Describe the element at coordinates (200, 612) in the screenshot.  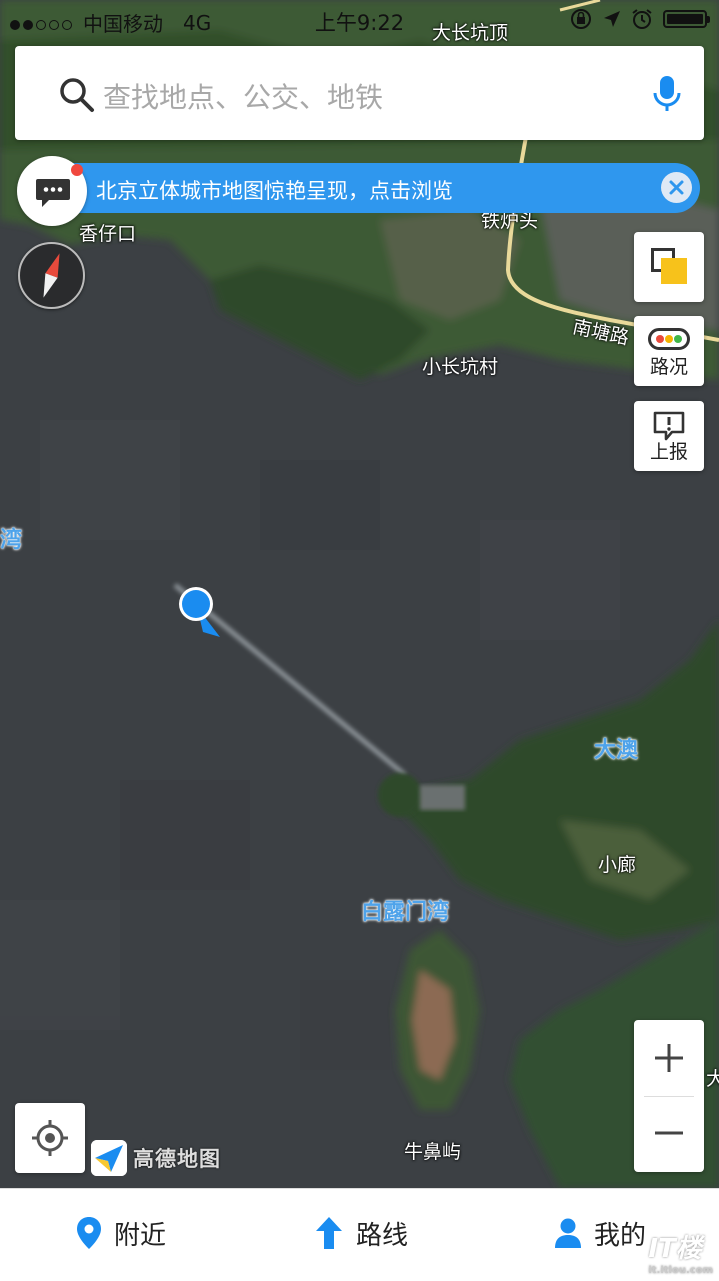
I see `current-location-marker` at that location.